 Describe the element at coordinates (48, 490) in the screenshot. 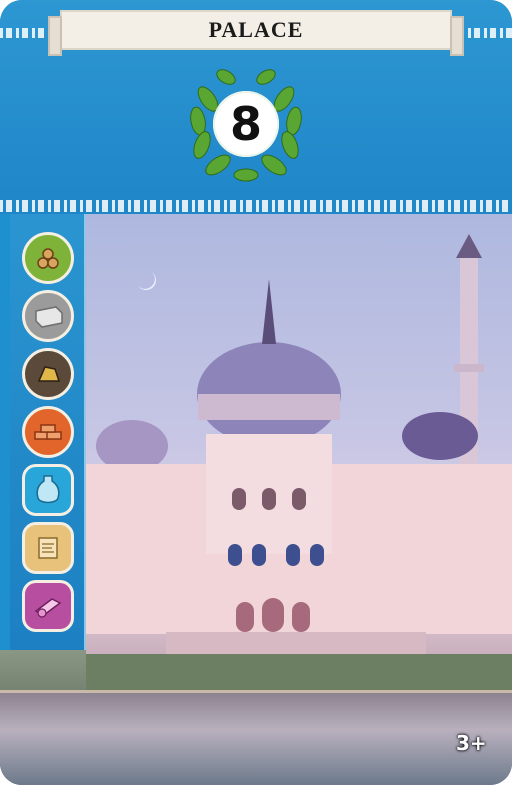

I see `glass-vase-icon` at that location.